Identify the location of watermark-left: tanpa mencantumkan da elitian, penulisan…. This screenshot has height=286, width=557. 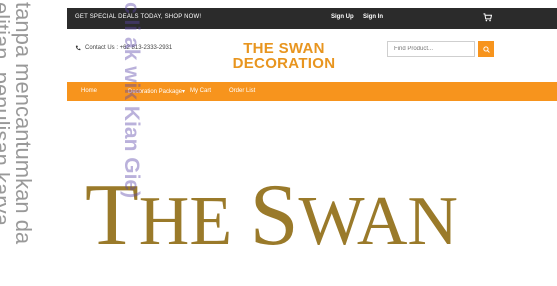
(18, 143).